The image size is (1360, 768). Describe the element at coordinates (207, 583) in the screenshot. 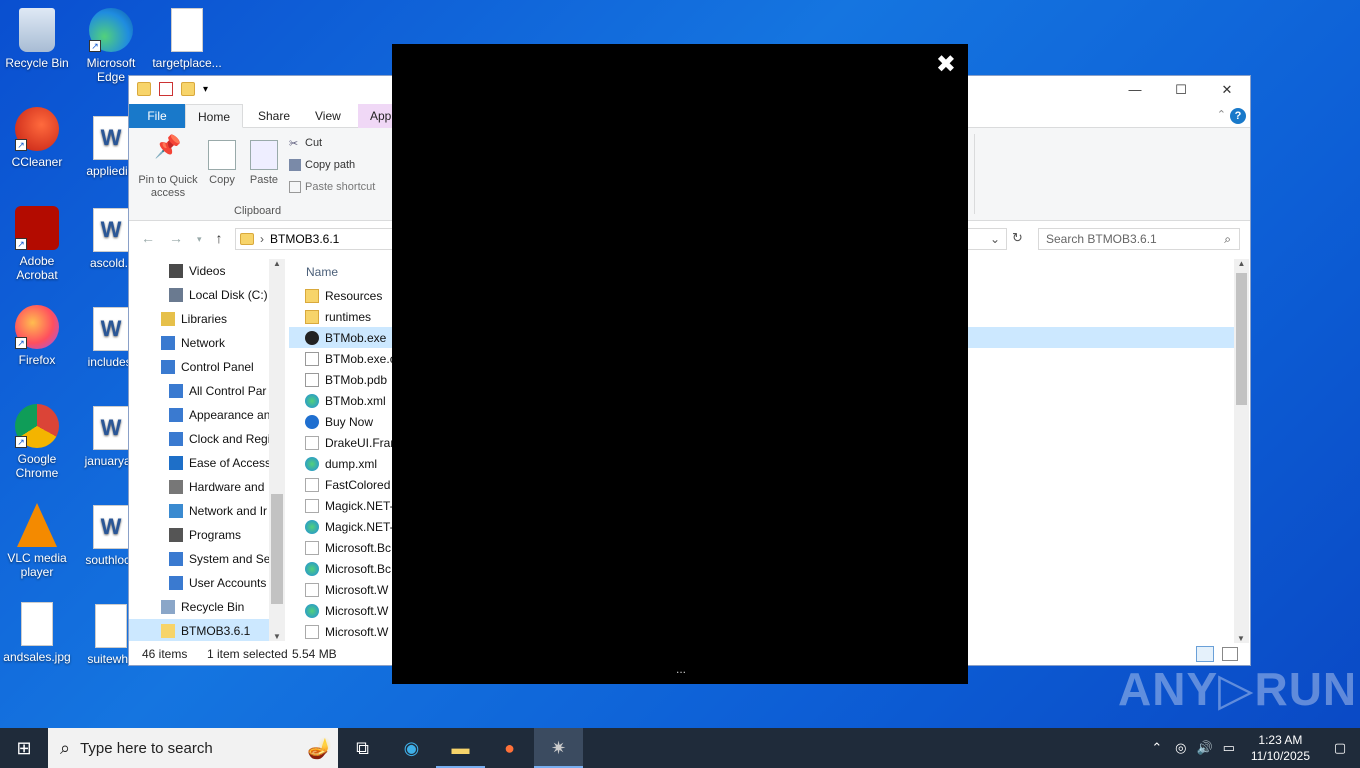

I see `nav-item: User Accounts` at that location.